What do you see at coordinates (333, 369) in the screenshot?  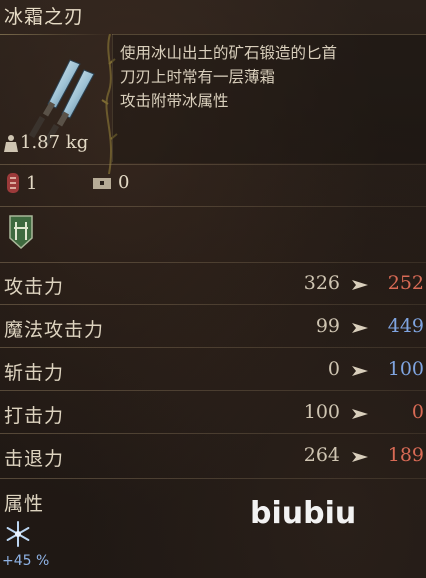 I see `stat-base-value: 0` at bounding box center [333, 369].